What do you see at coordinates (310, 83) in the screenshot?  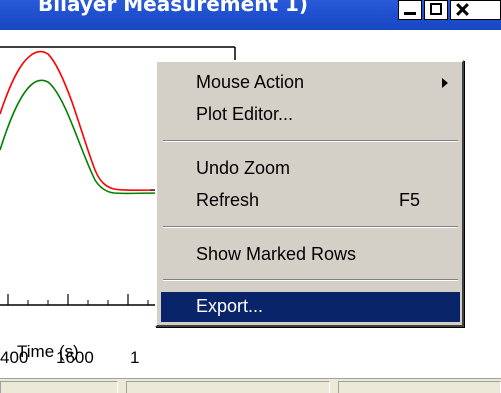 I see `menu-item-mouse-action: Mouse Action` at bounding box center [310, 83].